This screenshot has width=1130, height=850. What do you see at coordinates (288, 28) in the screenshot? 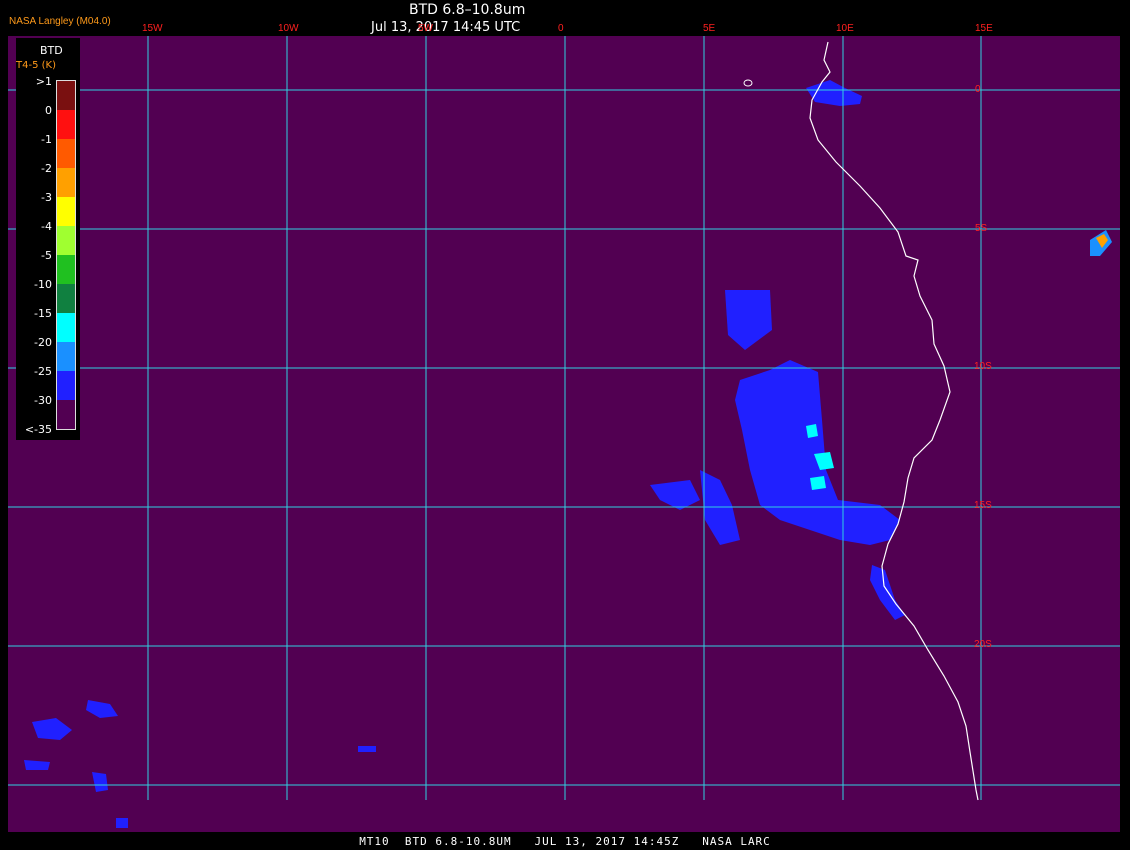
I see `lon-label-10w: 10W` at bounding box center [288, 28].